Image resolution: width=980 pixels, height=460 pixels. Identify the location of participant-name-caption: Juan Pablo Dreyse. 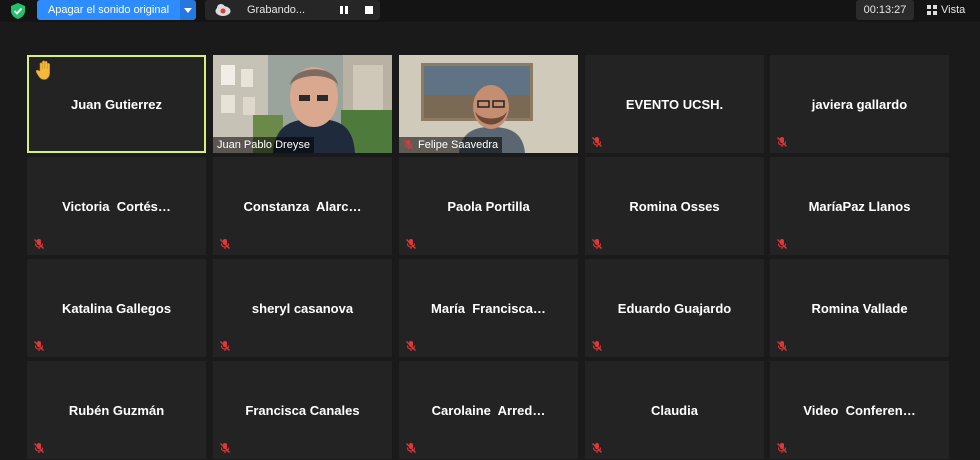
(263, 145).